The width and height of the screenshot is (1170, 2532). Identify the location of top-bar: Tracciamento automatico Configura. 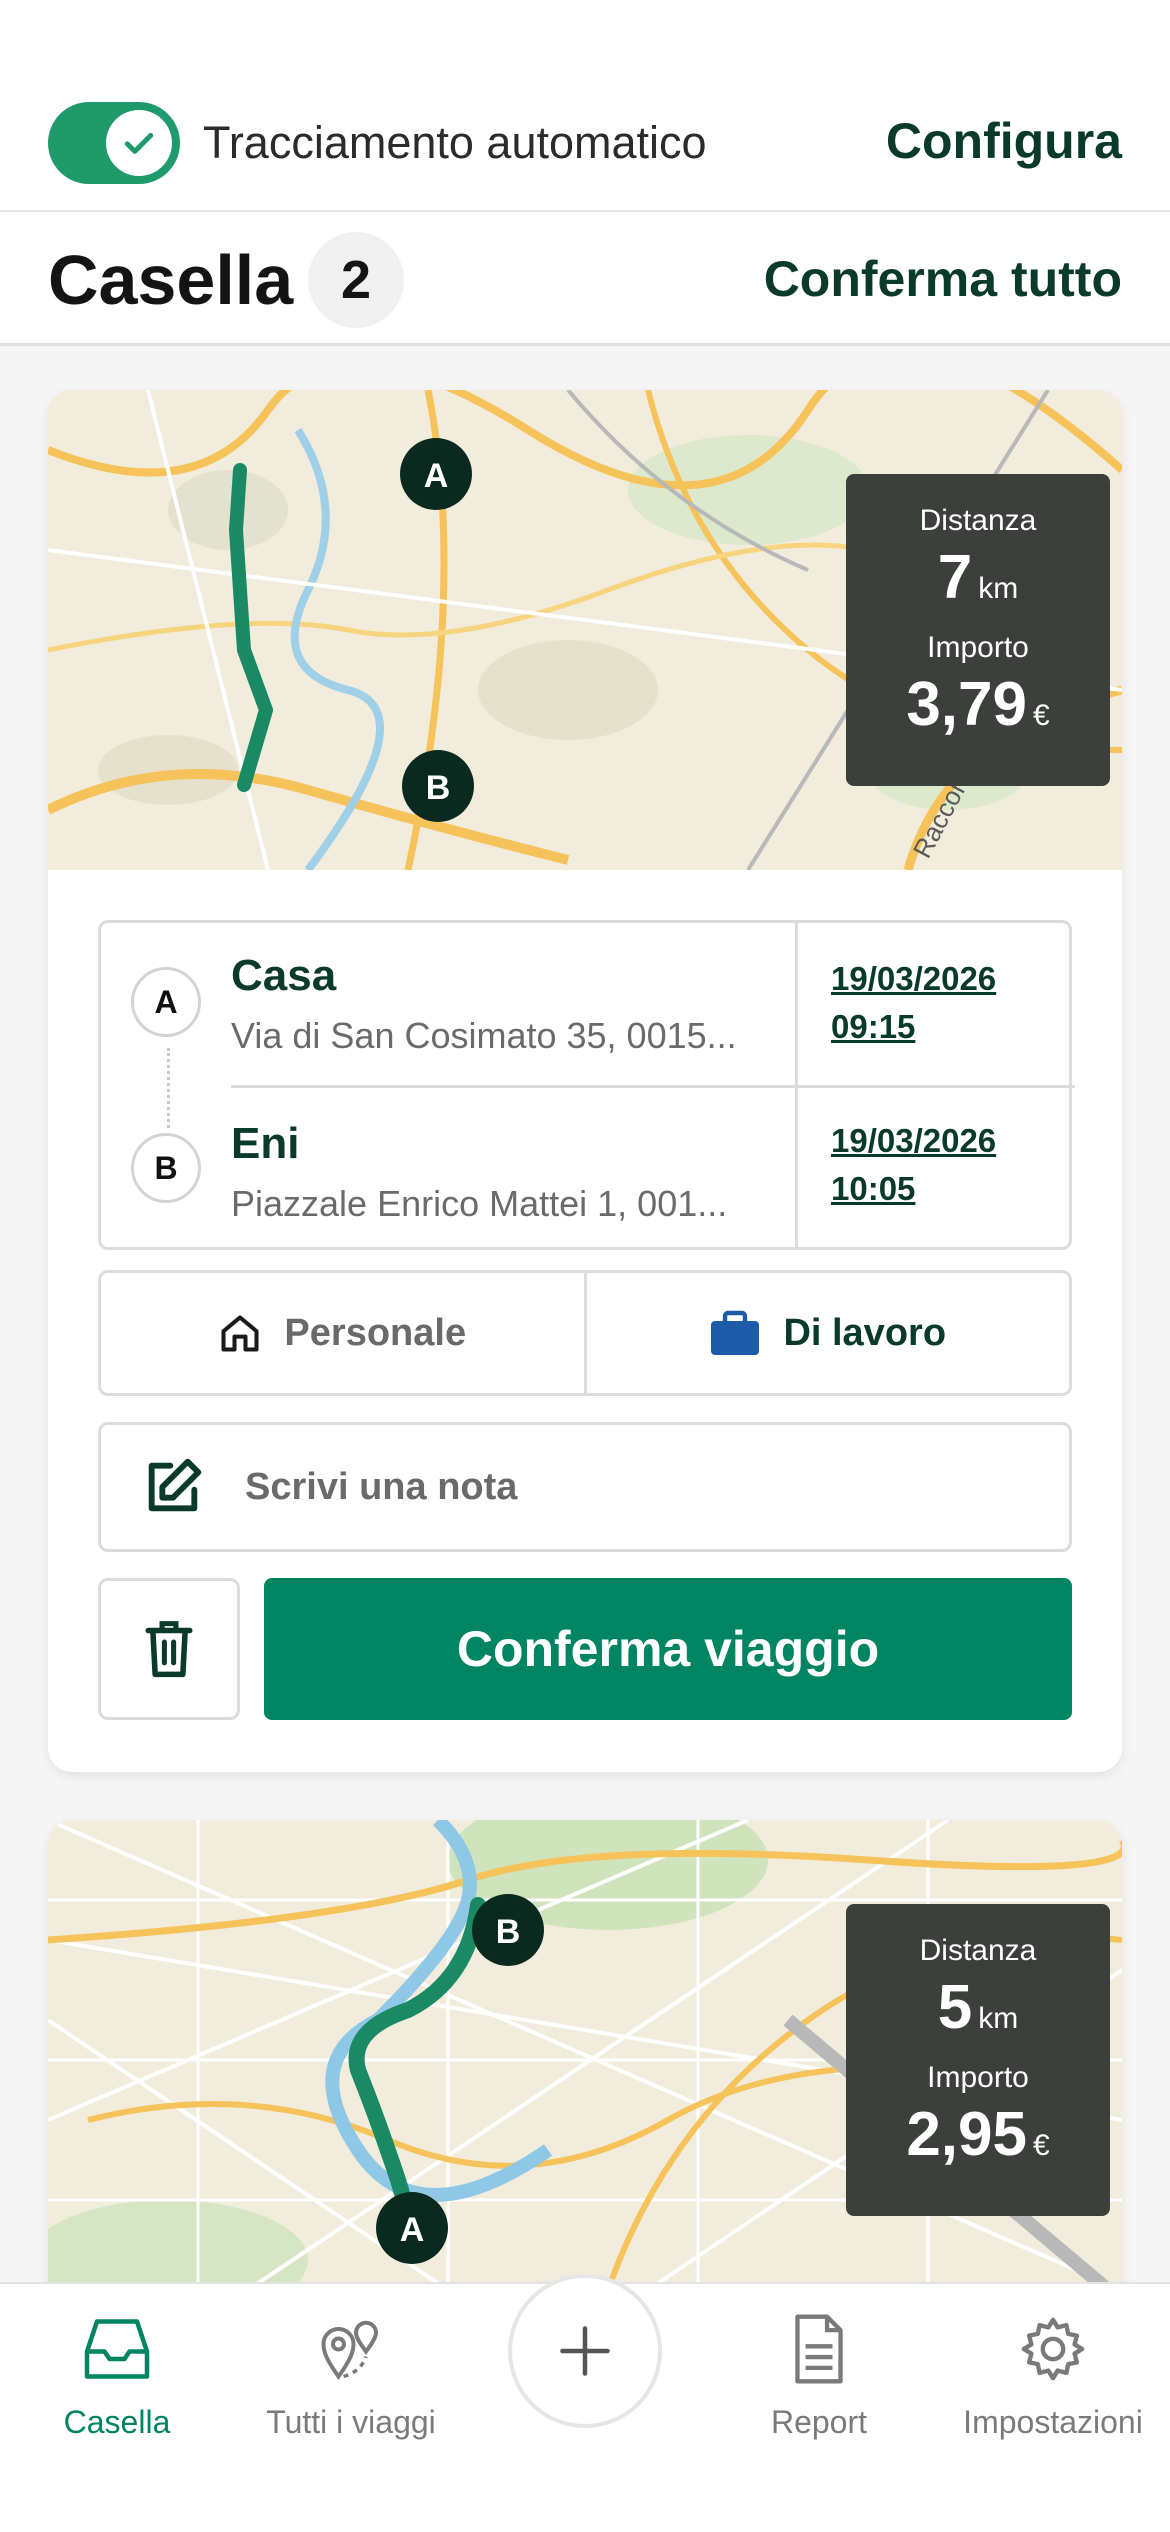
(585, 106).